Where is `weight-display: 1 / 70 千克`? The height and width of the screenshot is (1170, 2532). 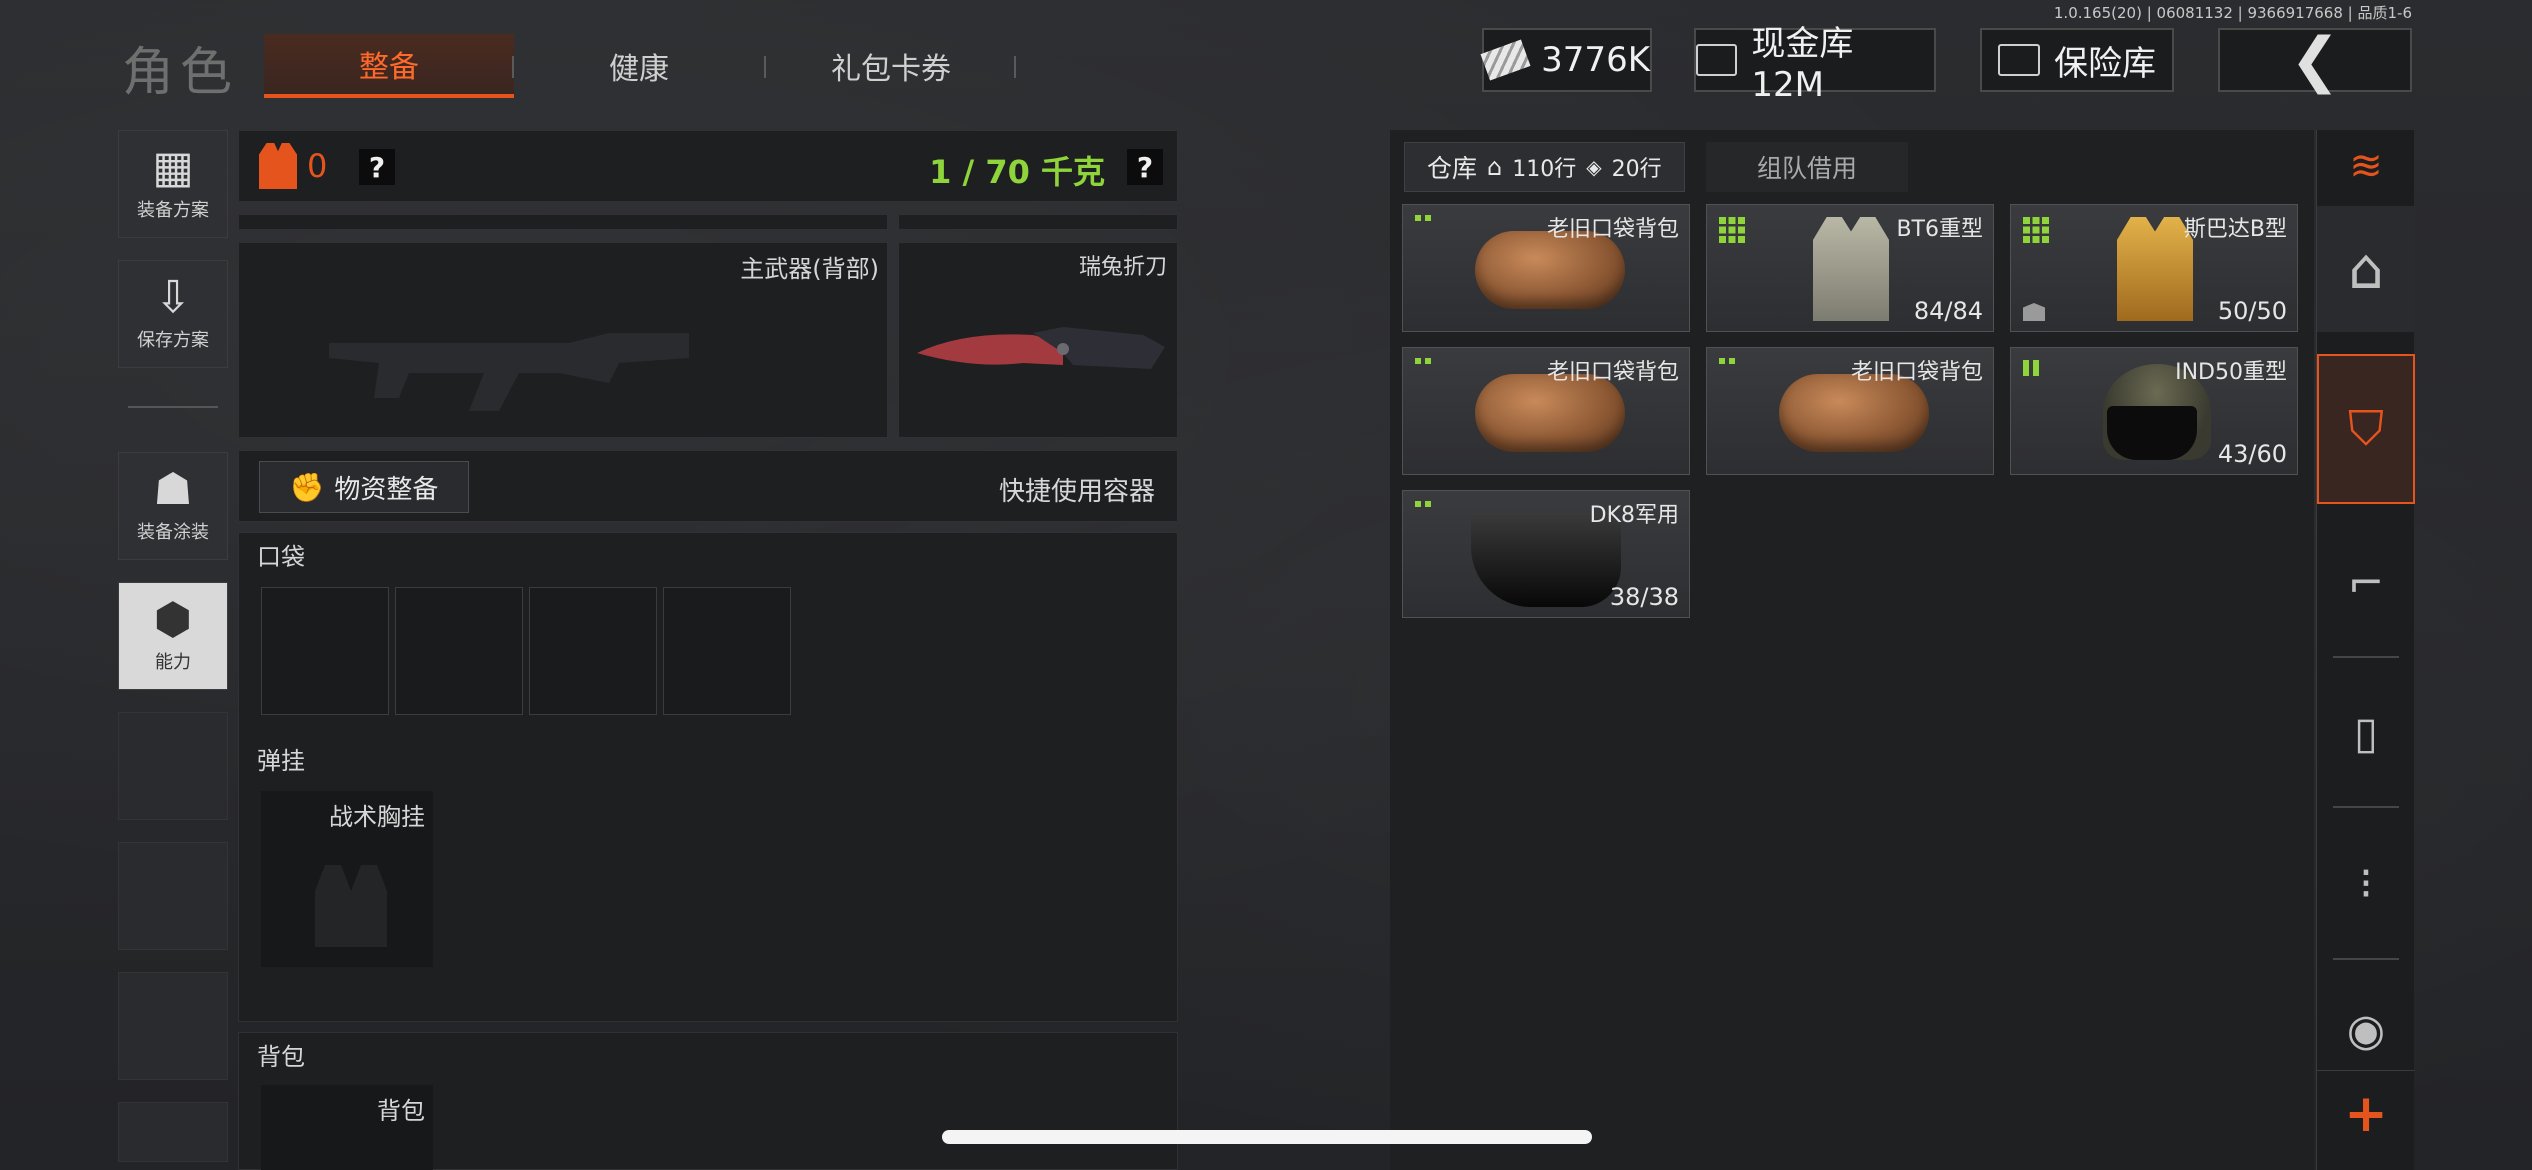 weight-display: 1 / 70 千克 is located at coordinates (1017, 172).